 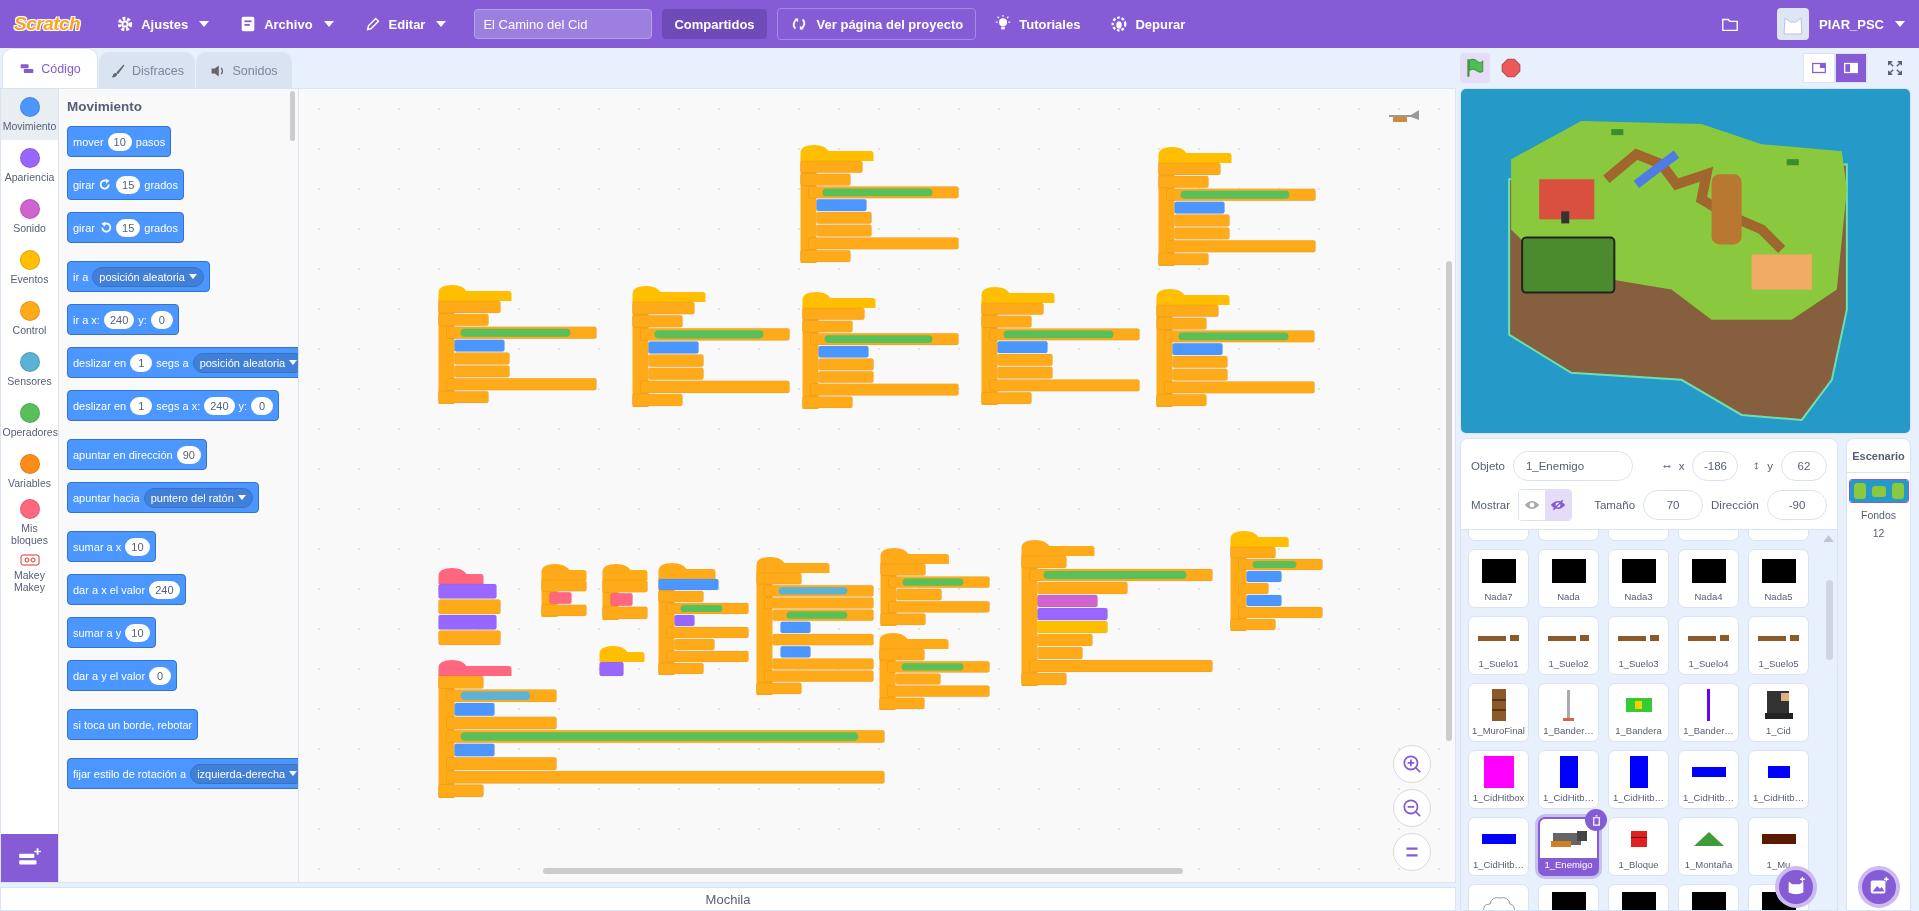 I want to click on sprite-tile: Nada5, so click(x=1778, y=578).